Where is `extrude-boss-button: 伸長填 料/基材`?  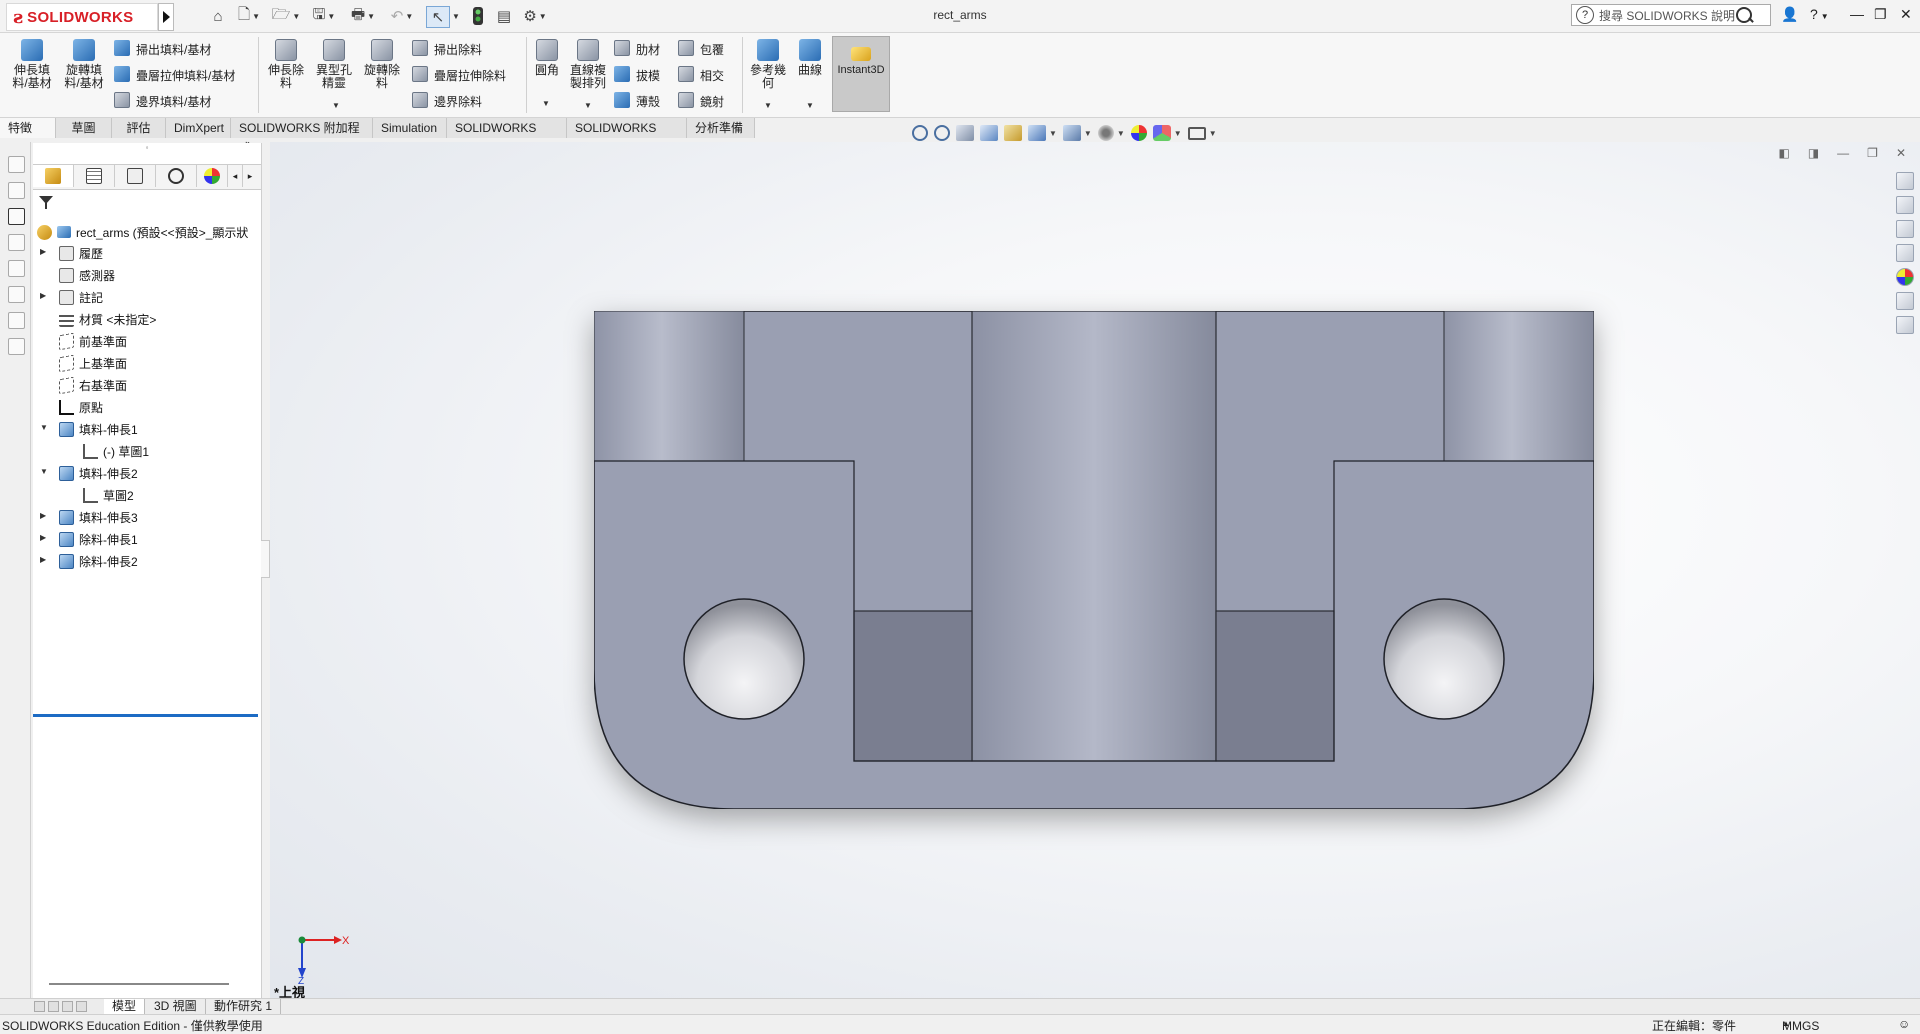 extrude-boss-button: 伸長填 料/基材 is located at coordinates (32, 64).